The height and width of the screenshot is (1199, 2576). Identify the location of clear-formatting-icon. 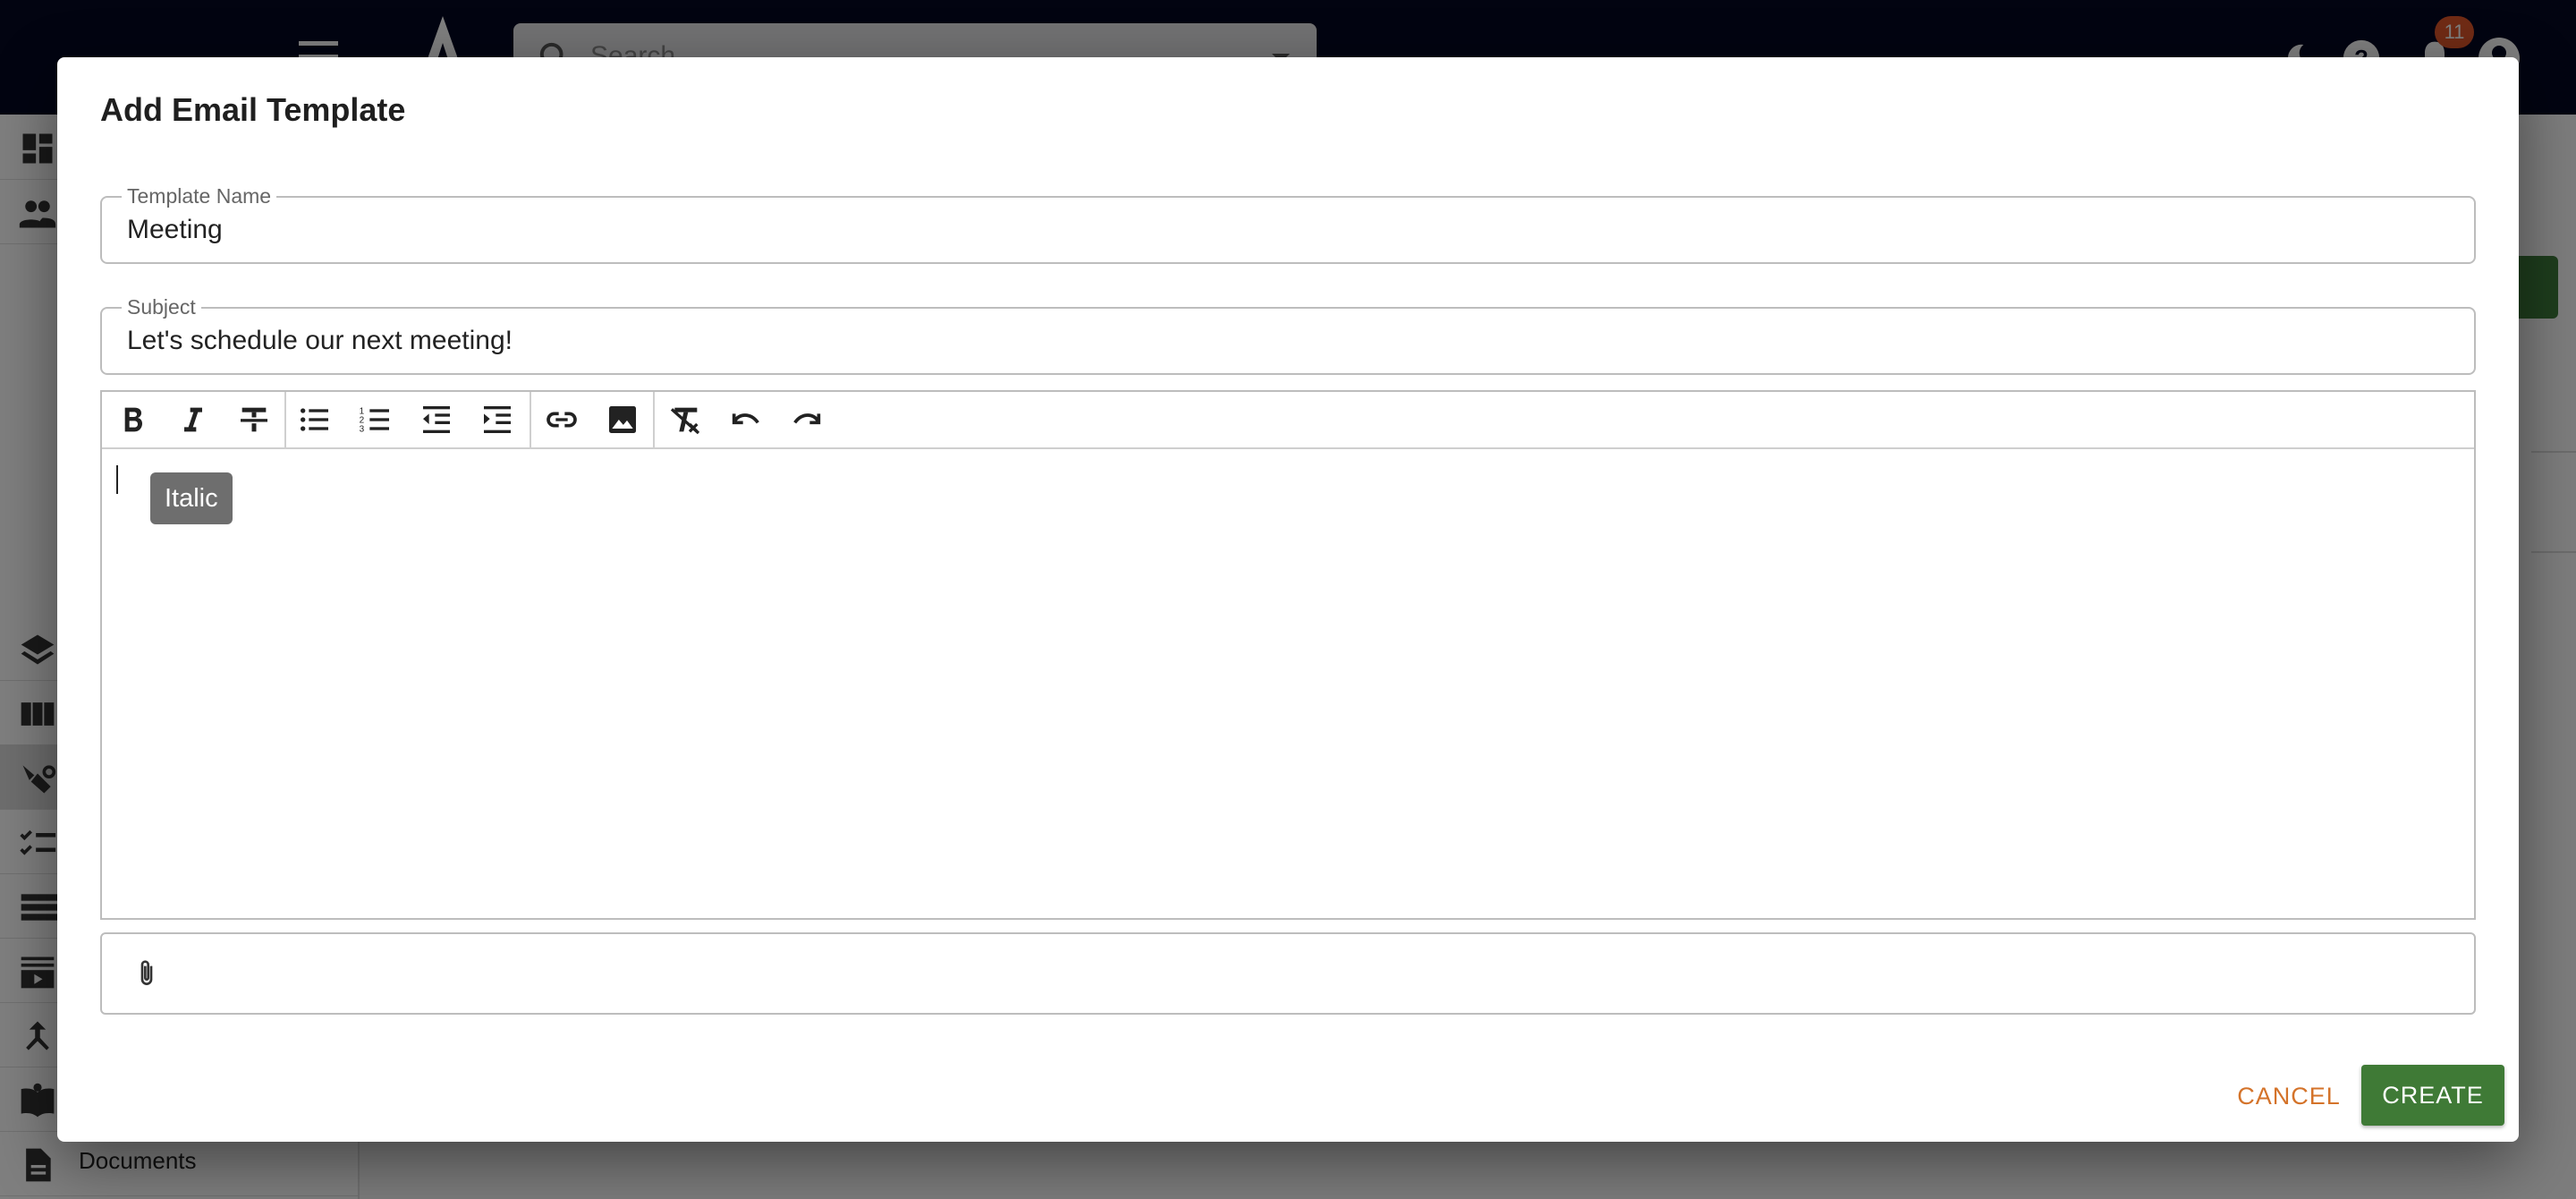
(685, 421).